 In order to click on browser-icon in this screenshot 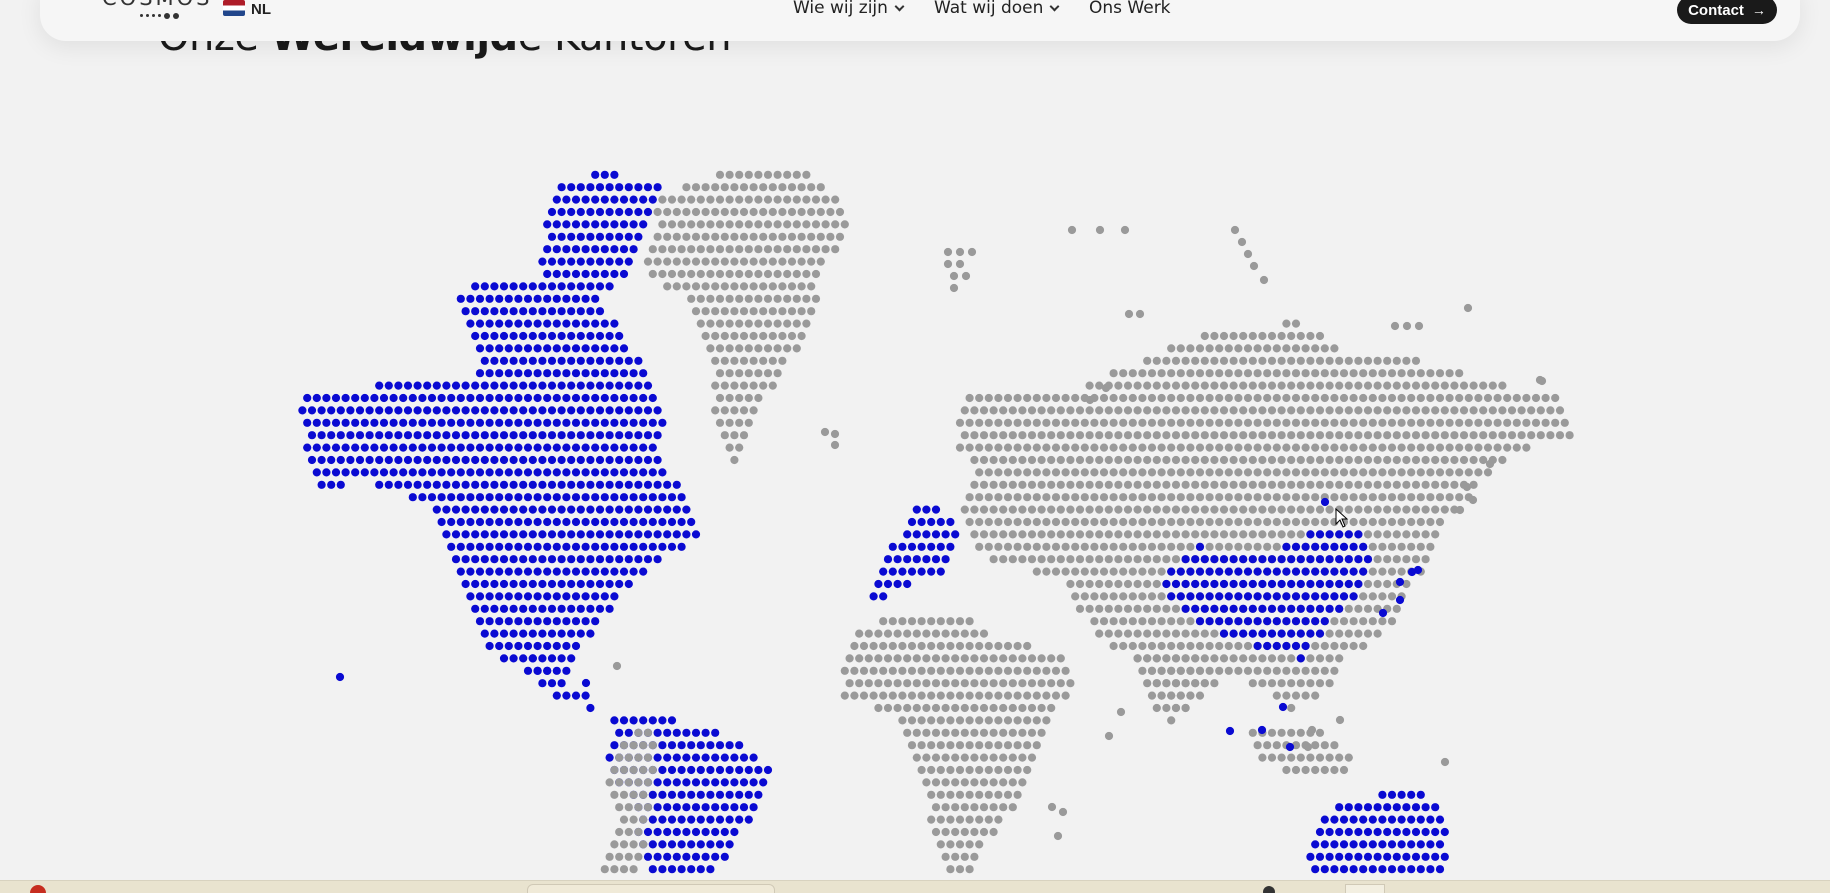, I will do `click(38, 889)`.